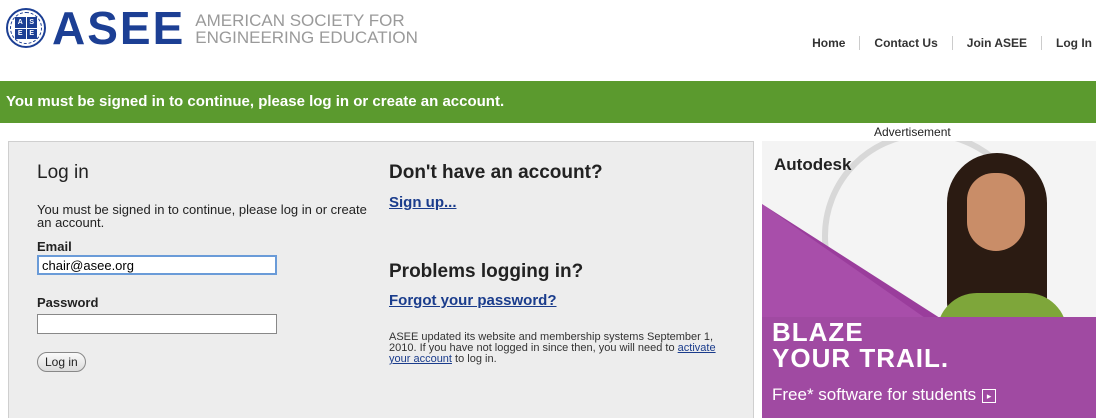  What do you see at coordinates (63, 172) in the screenshot?
I see `login-title: Log in` at bounding box center [63, 172].